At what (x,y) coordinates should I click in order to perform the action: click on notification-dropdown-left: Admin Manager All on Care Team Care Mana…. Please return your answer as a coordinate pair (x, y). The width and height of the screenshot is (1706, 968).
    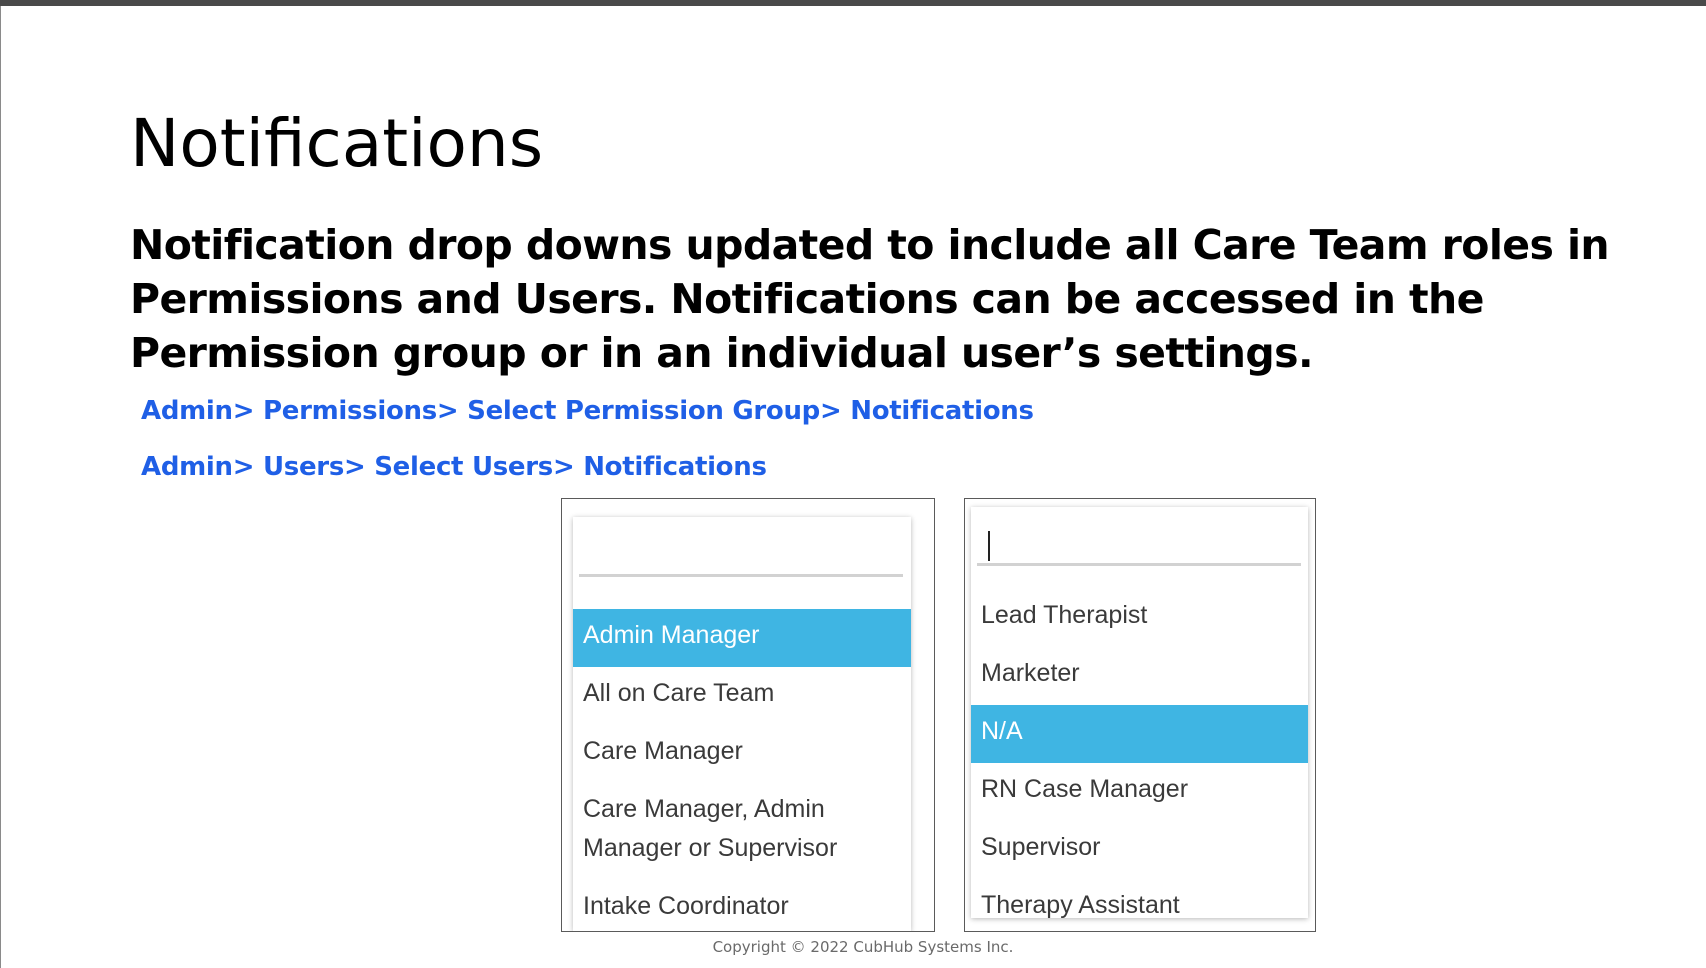
    Looking at the image, I should click on (742, 724).